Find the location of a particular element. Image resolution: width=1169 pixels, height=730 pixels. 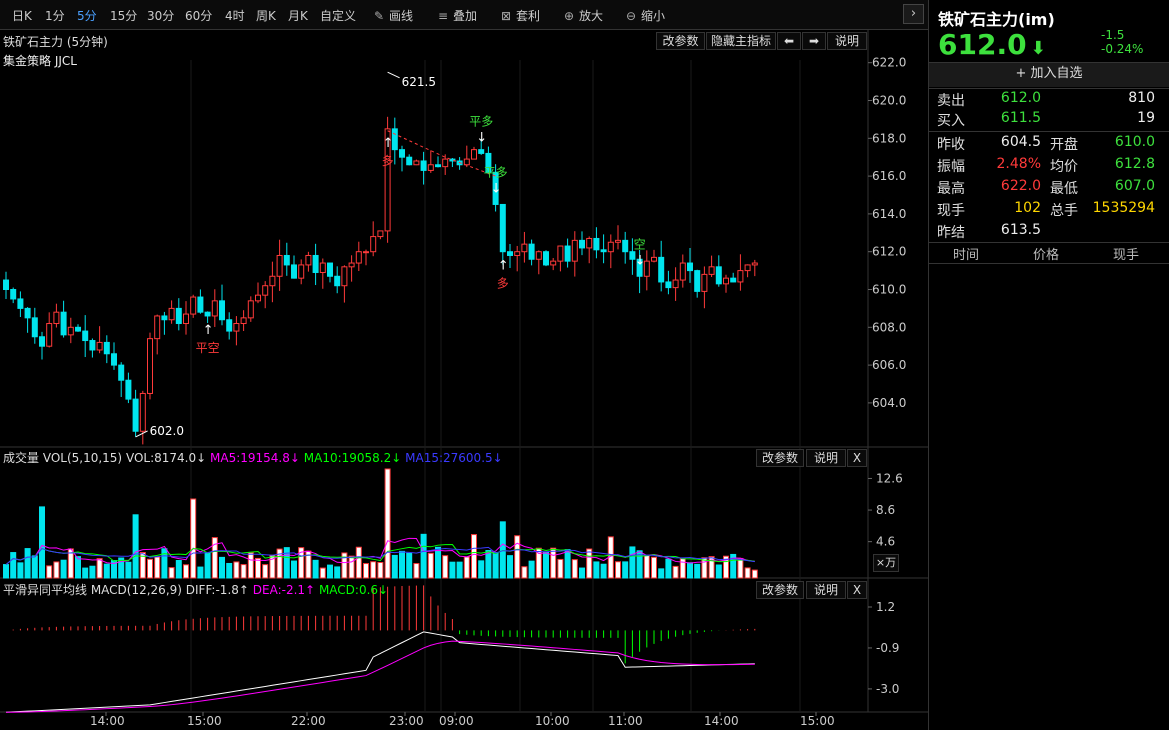

time-tick-label: 15:00 is located at coordinates (817, 721).